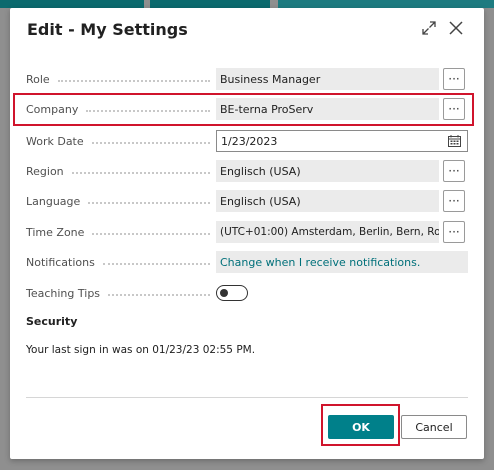 The image size is (494, 470). I want to click on work-date-label: Work Date, so click(121, 141).